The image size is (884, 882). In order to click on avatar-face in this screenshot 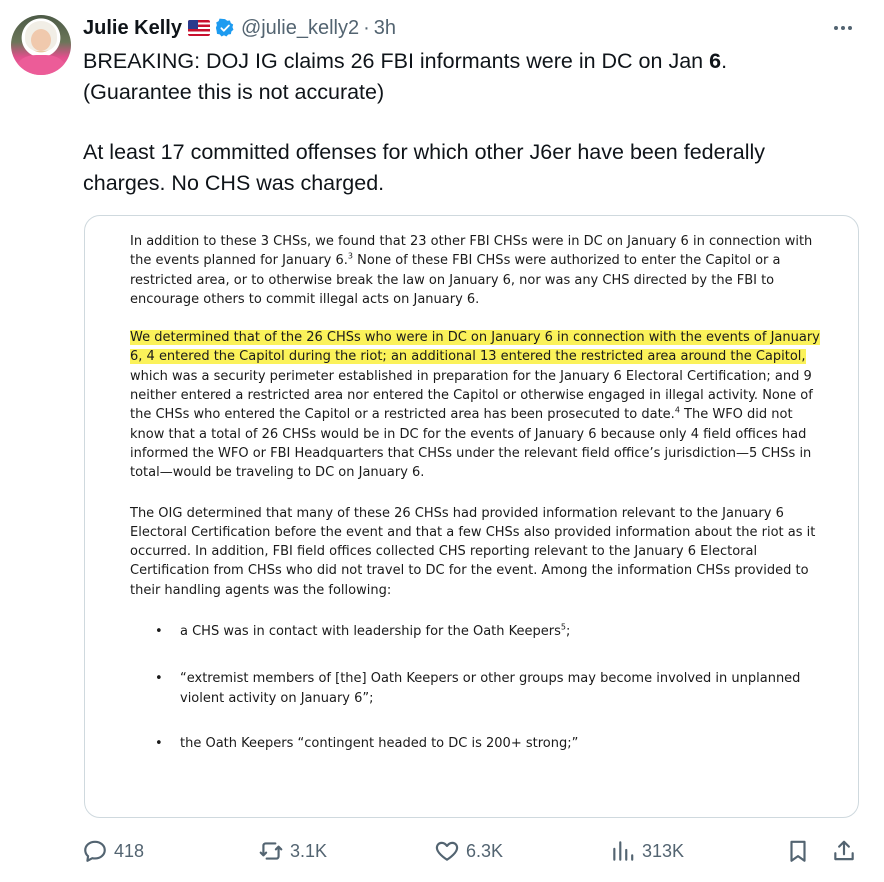, I will do `click(41, 40)`.